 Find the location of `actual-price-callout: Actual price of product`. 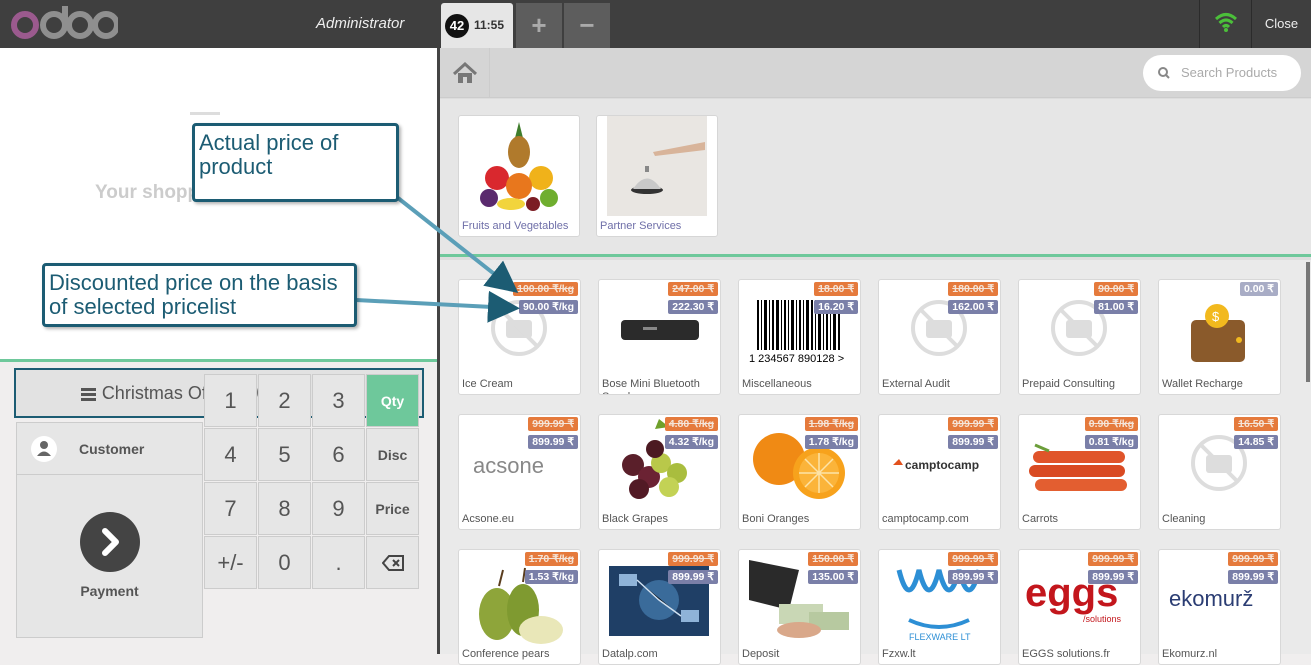

actual-price-callout: Actual price of product is located at coordinates (295, 162).